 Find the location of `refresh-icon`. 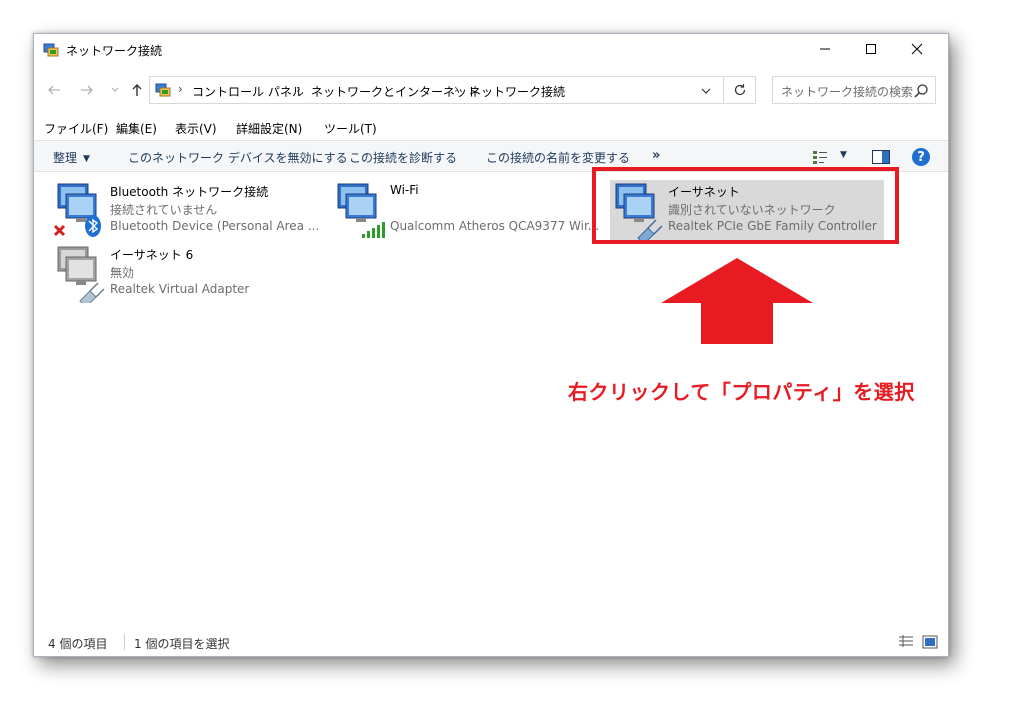

refresh-icon is located at coordinates (739, 90).